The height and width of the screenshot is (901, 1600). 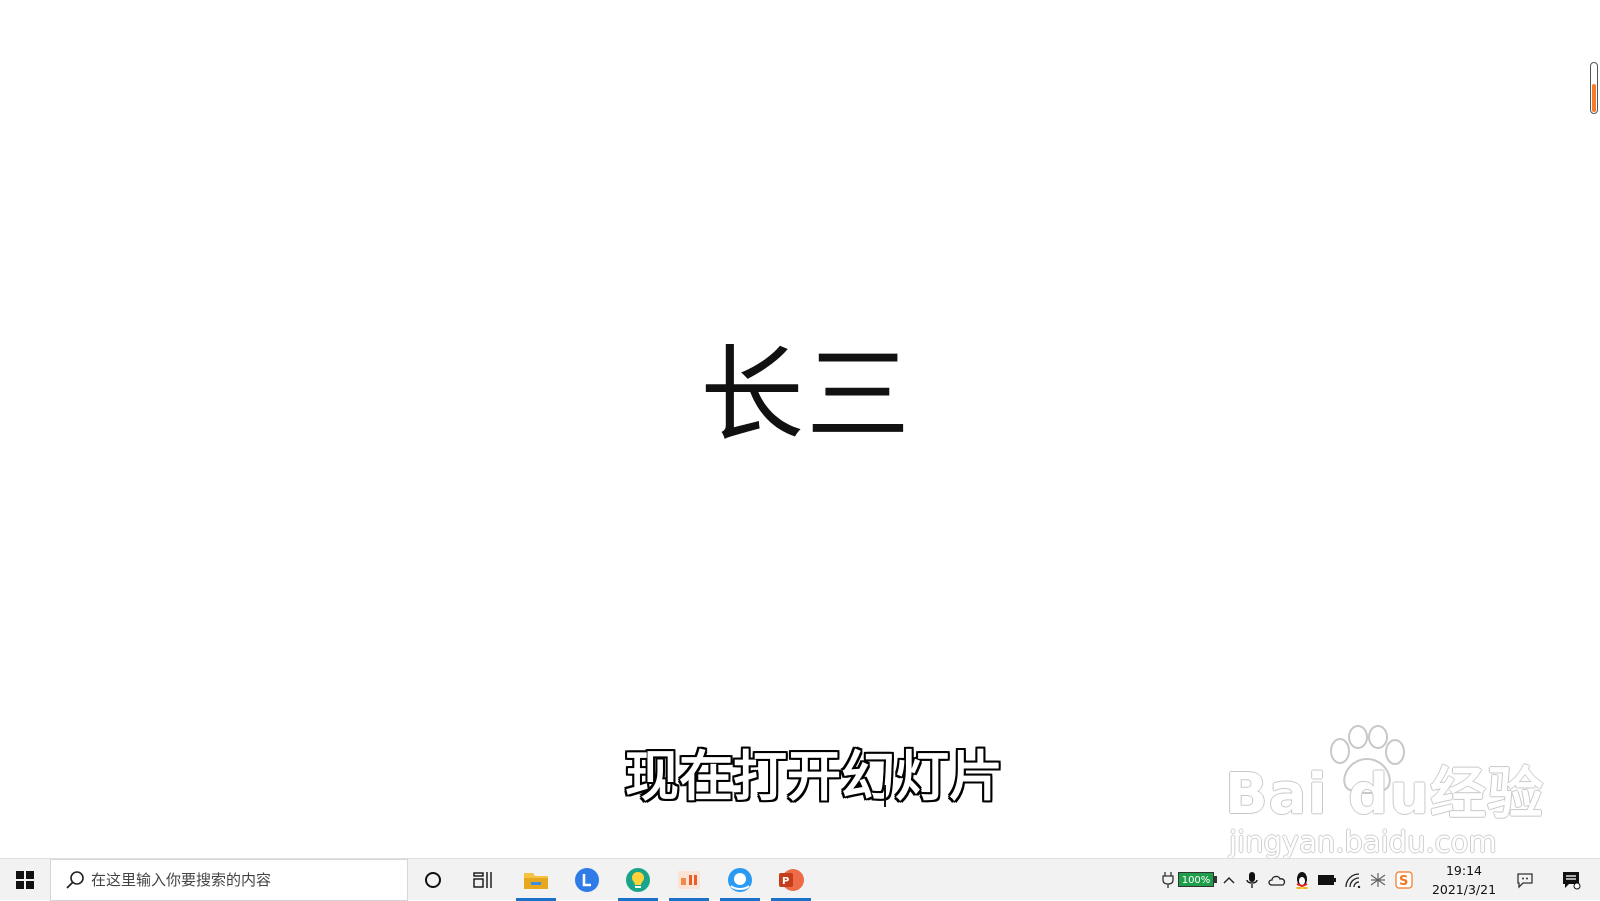 I want to click on mouse-ibeam-cursor, so click(x=885, y=796).